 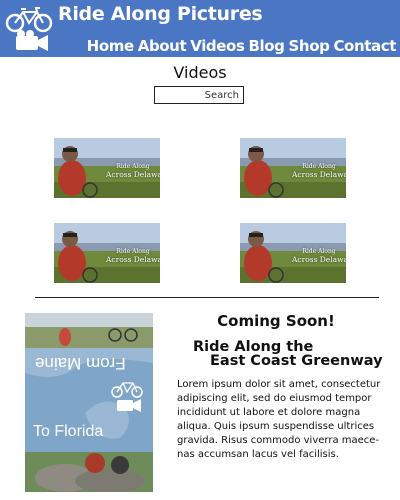 I want to click on main-nav: Home About Videos Blog Shop Contact, so click(x=242, y=46).